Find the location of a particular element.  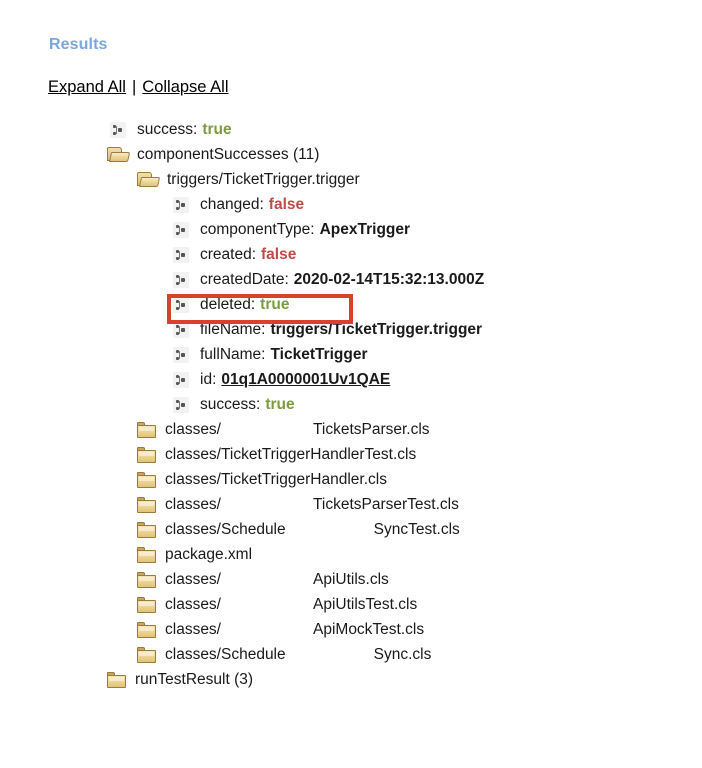

tree-row-trigger-node: triggers/TicketTrigger.trigger is located at coordinates (351, 179).